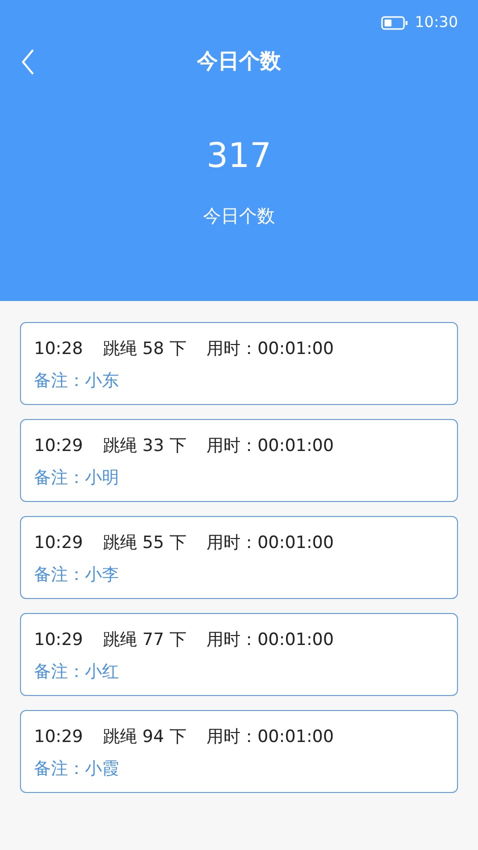  Describe the element at coordinates (239, 460) in the screenshot. I see `record-card: 10:29 跳绳 33 下 用时：00:01:00 备注：小明` at that location.